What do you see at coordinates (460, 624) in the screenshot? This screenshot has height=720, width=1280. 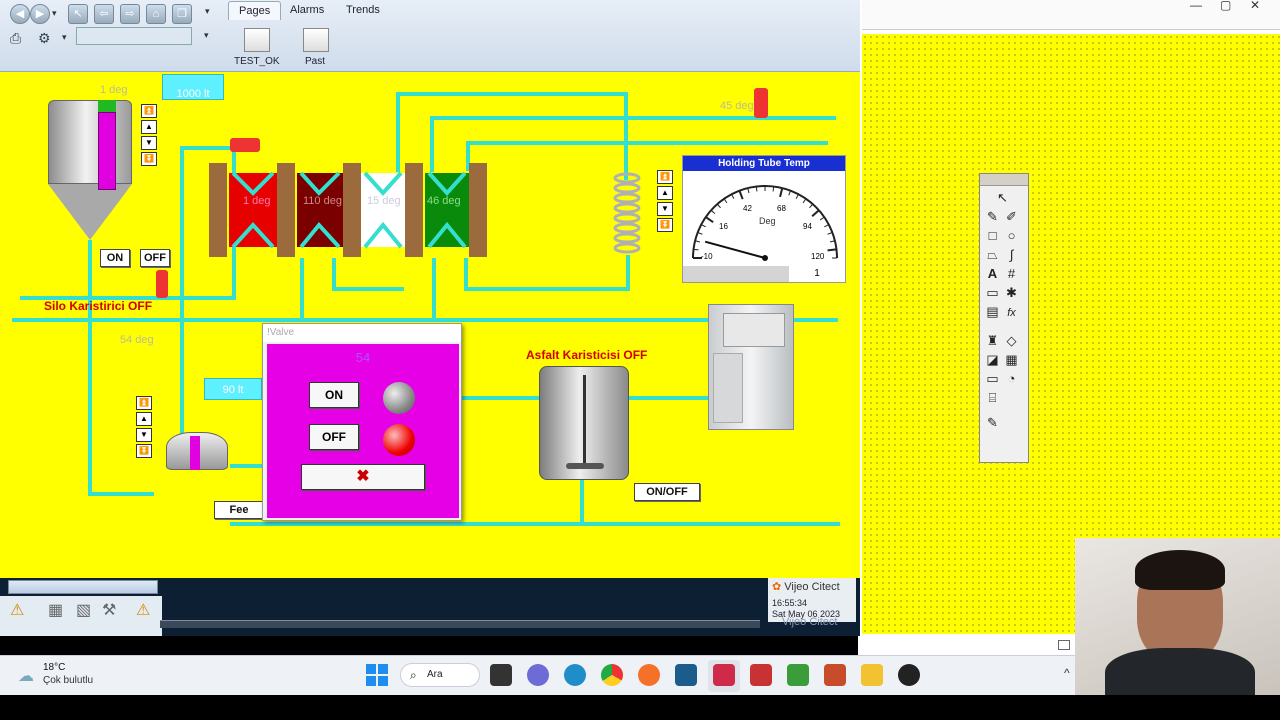 I see `footer-scrollbar` at bounding box center [460, 624].